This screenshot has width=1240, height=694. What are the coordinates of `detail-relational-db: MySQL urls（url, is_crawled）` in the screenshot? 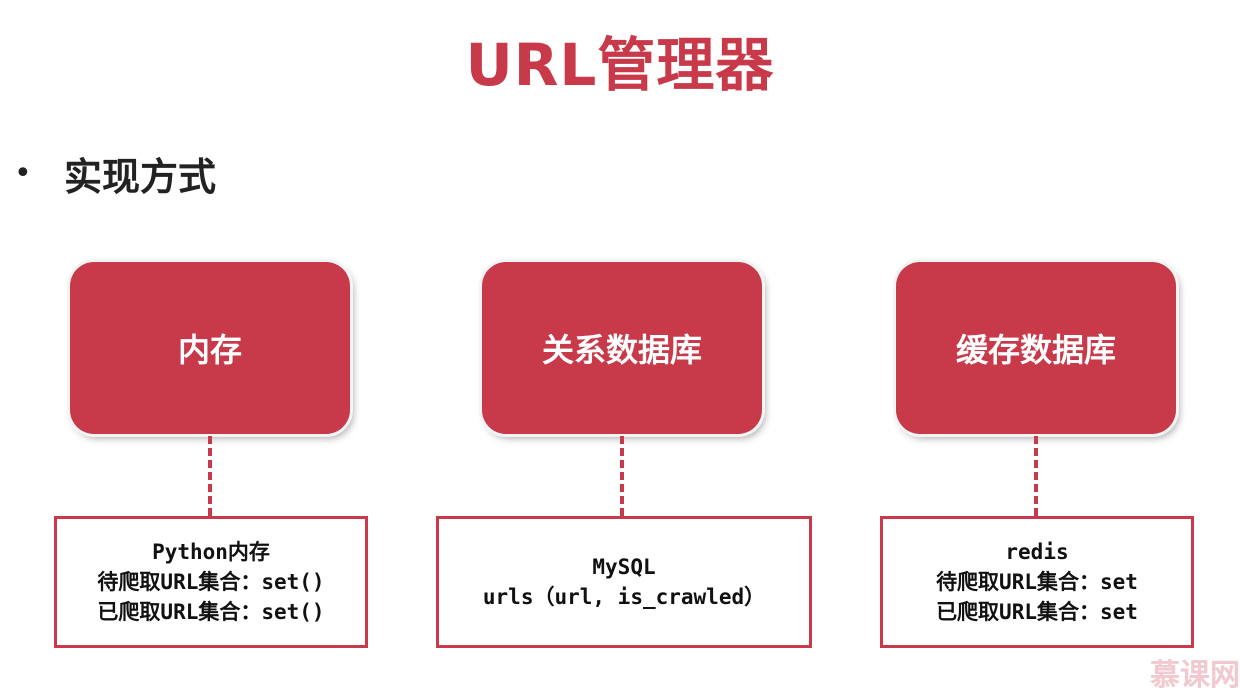 It's located at (624, 582).